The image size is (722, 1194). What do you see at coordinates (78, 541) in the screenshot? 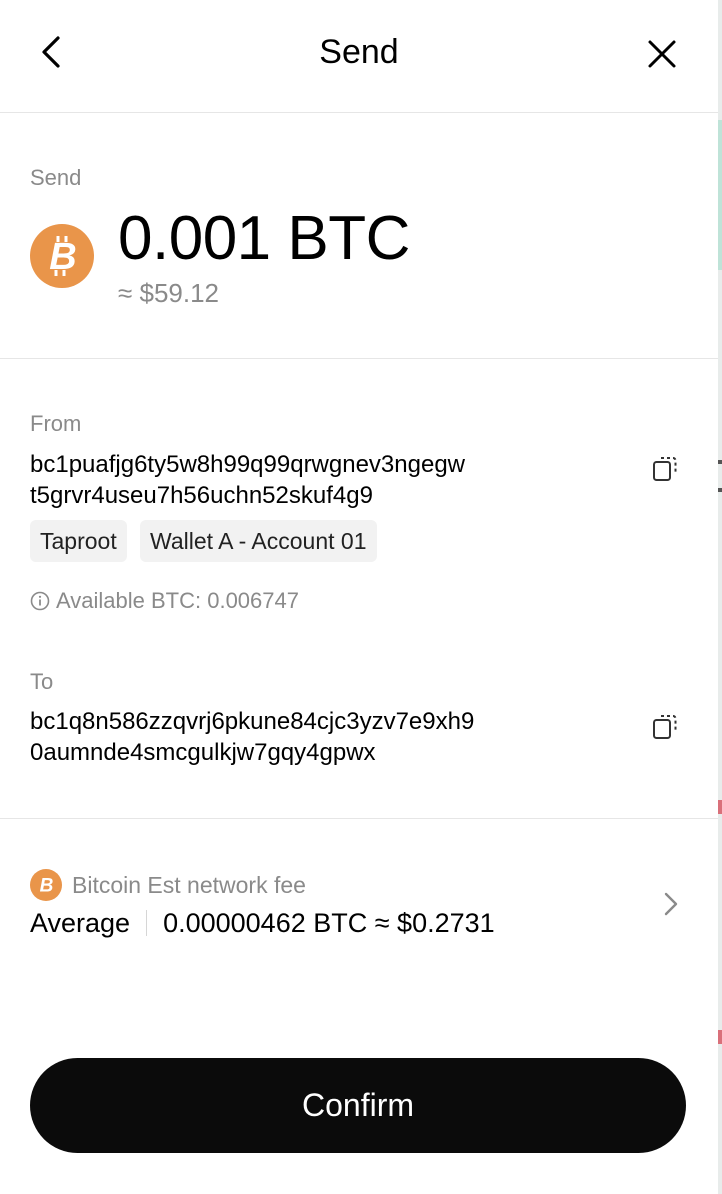
I see `address-type-tag: Taproot` at bounding box center [78, 541].